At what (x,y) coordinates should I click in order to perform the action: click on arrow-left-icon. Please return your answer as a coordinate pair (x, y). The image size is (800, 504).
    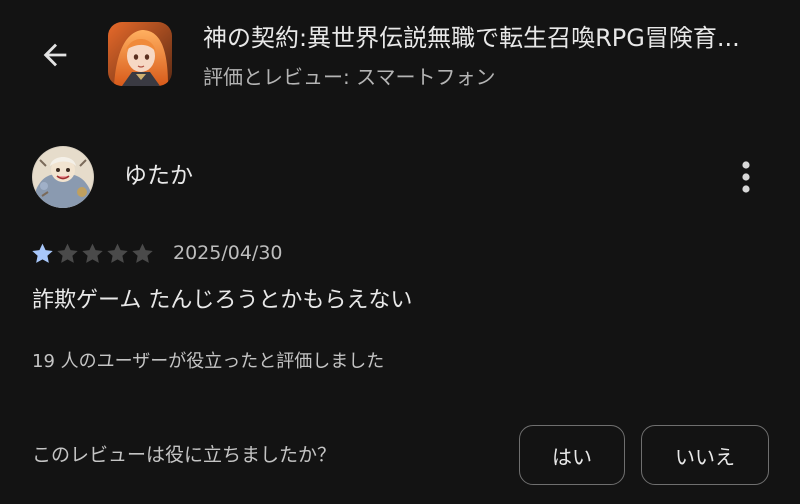
    Looking at the image, I should click on (55, 55).